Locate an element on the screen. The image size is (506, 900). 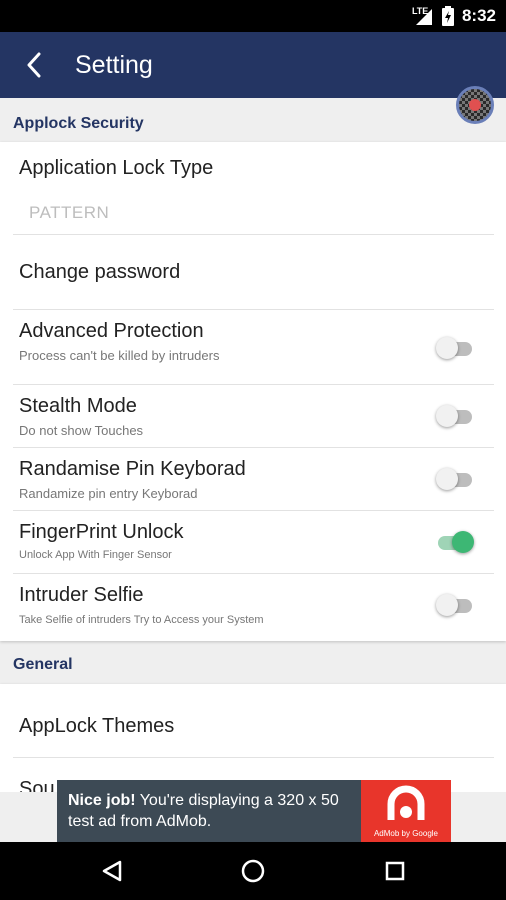
intruder-selfie-title: Intruder Selfie is located at coordinates (81, 595).